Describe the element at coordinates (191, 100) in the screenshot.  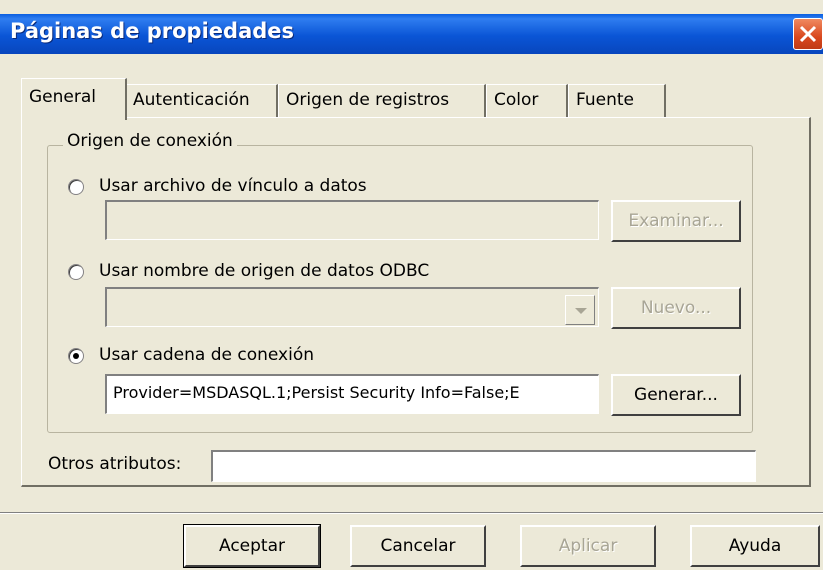
I see `tab-label: Autenticación` at that location.